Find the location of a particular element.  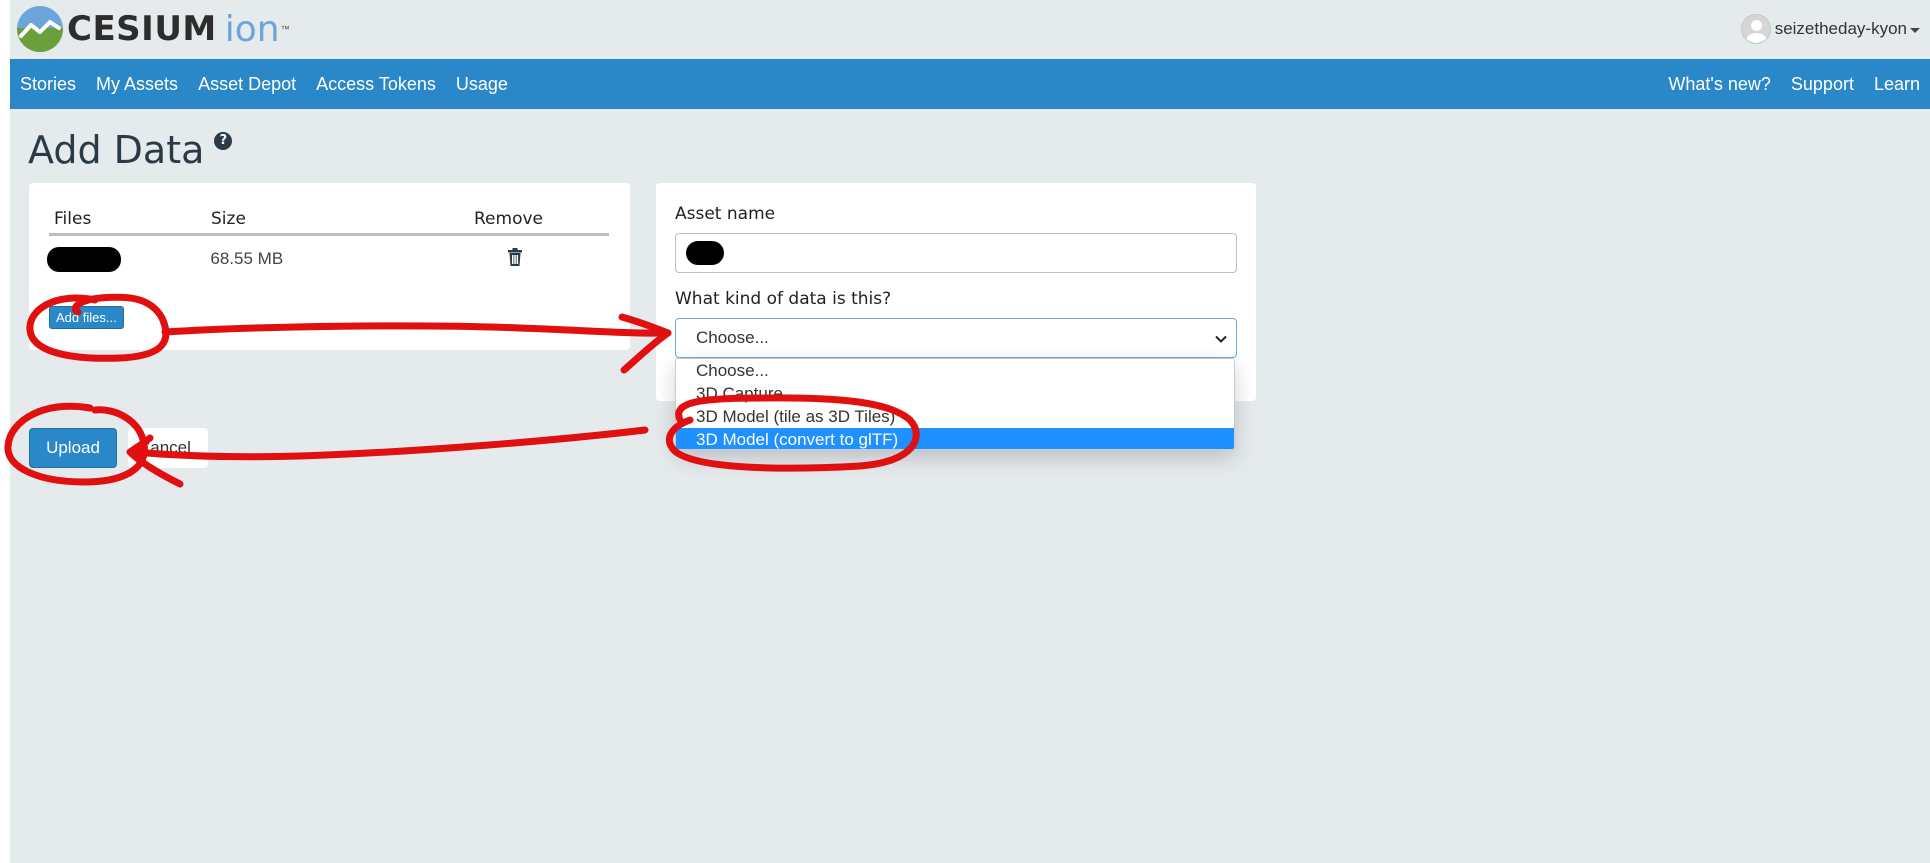

nav-link-whats-new: What's new? is located at coordinates (1719, 84).